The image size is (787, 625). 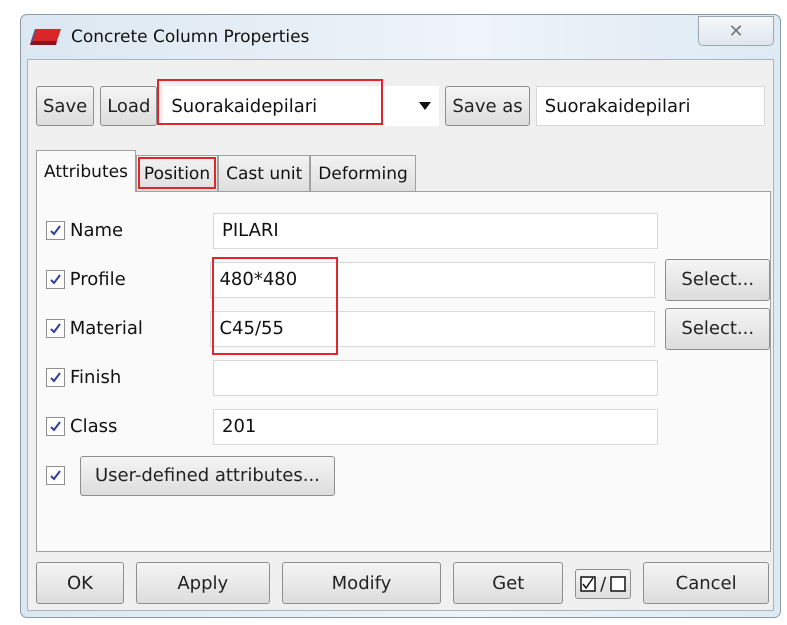 I want to click on tab: Position, so click(x=177, y=173).